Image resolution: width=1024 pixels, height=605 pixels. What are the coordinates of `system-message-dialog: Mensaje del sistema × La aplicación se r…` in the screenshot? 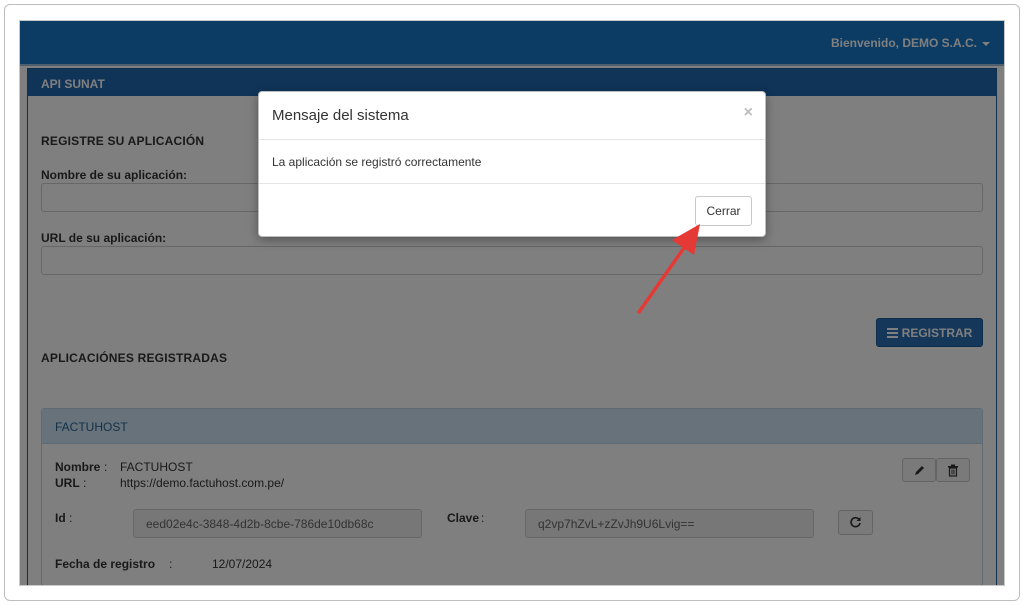 It's located at (512, 164).